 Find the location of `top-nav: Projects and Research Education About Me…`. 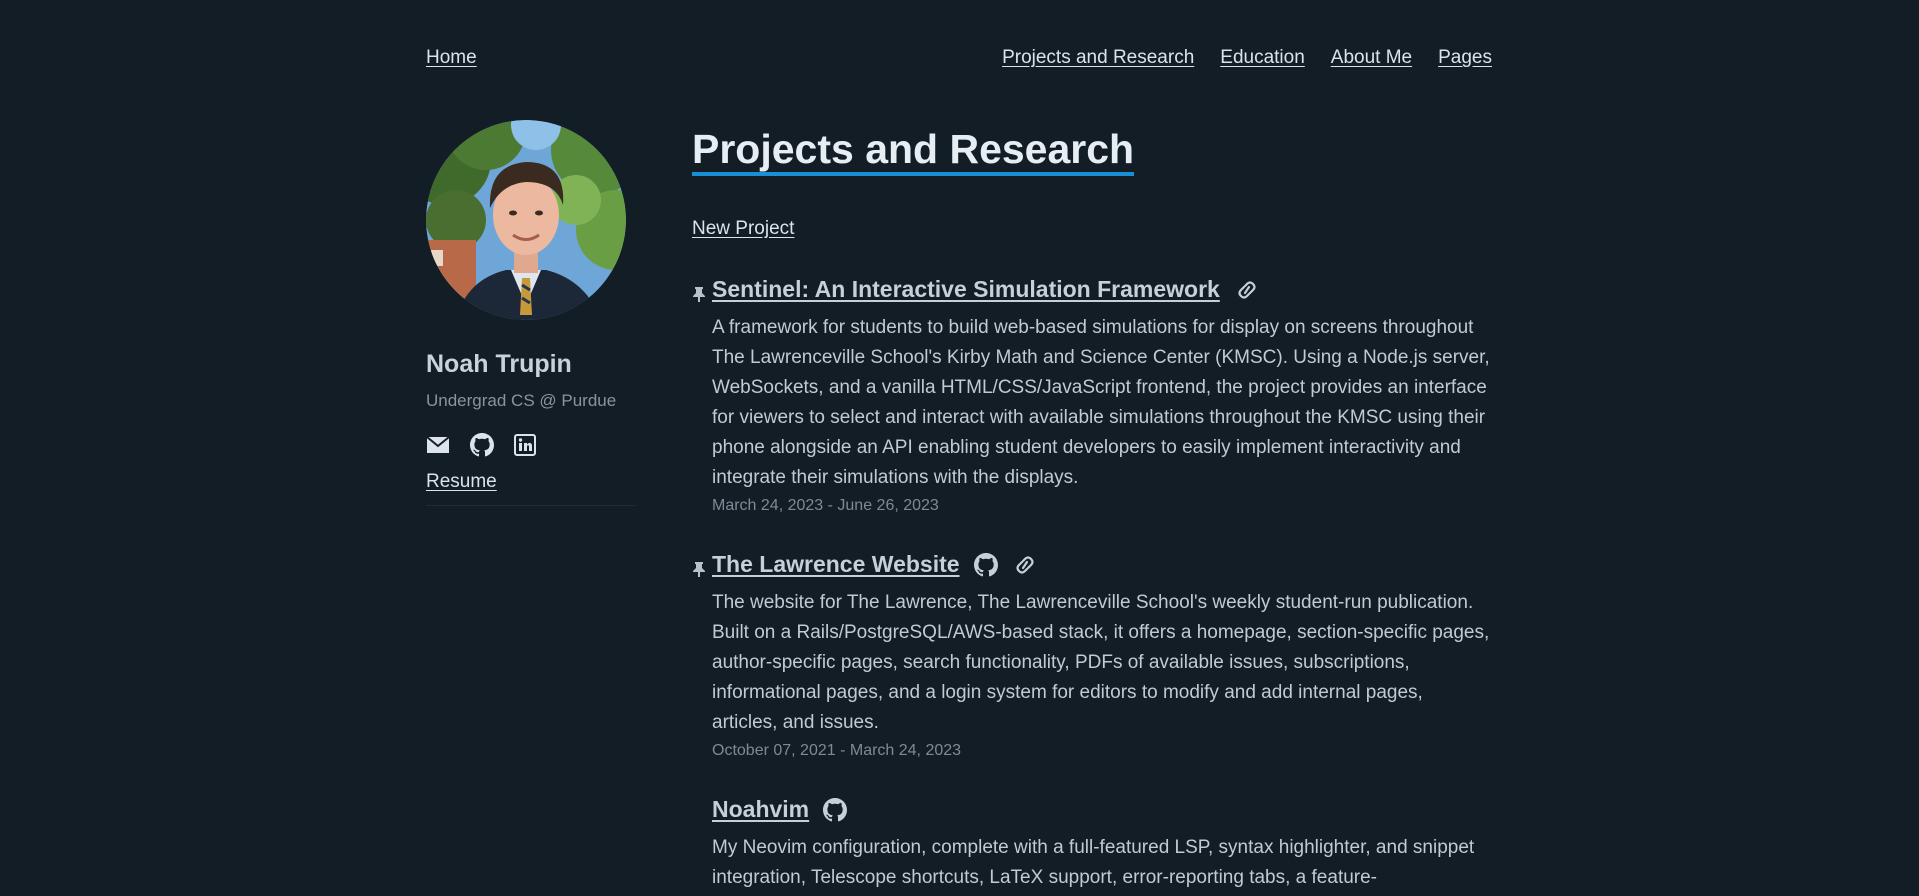

top-nav: Projects and Research Education About Me… is located at coordinates (1247, 58).